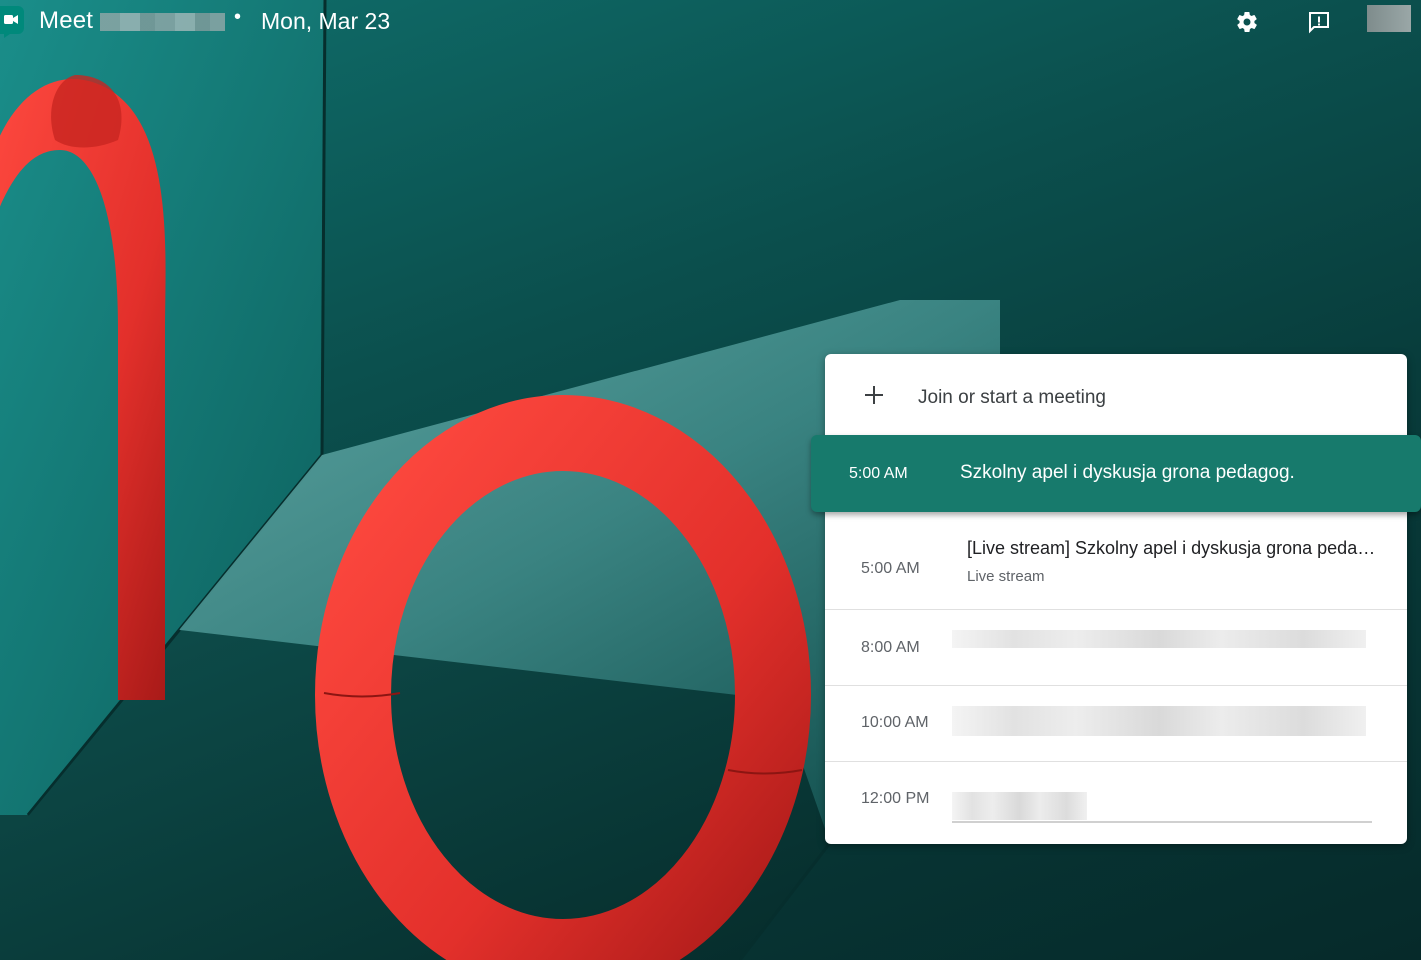 The width and height of the screenshot is (1421, 960). Describe the element at coordinates (895, 722) in the screenshot. I see `meeting-time: 10:00 AM` at that location.